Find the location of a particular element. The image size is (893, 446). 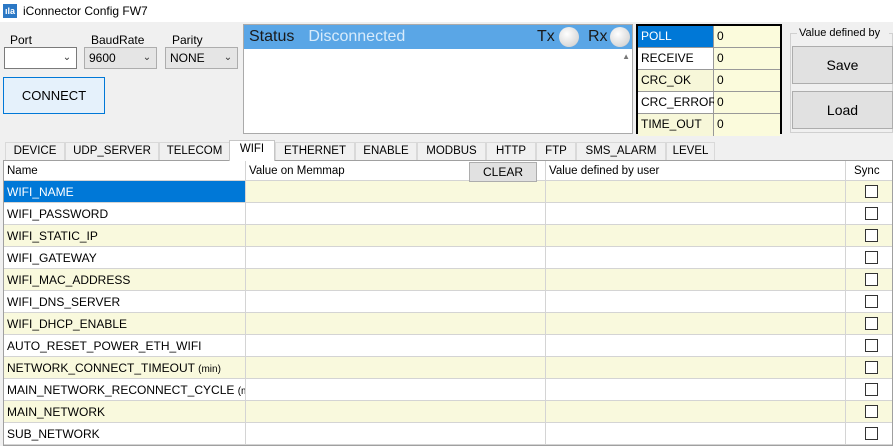

table-row: WIFI_MAC_ADDRESS is located at coordinates (448, 280).